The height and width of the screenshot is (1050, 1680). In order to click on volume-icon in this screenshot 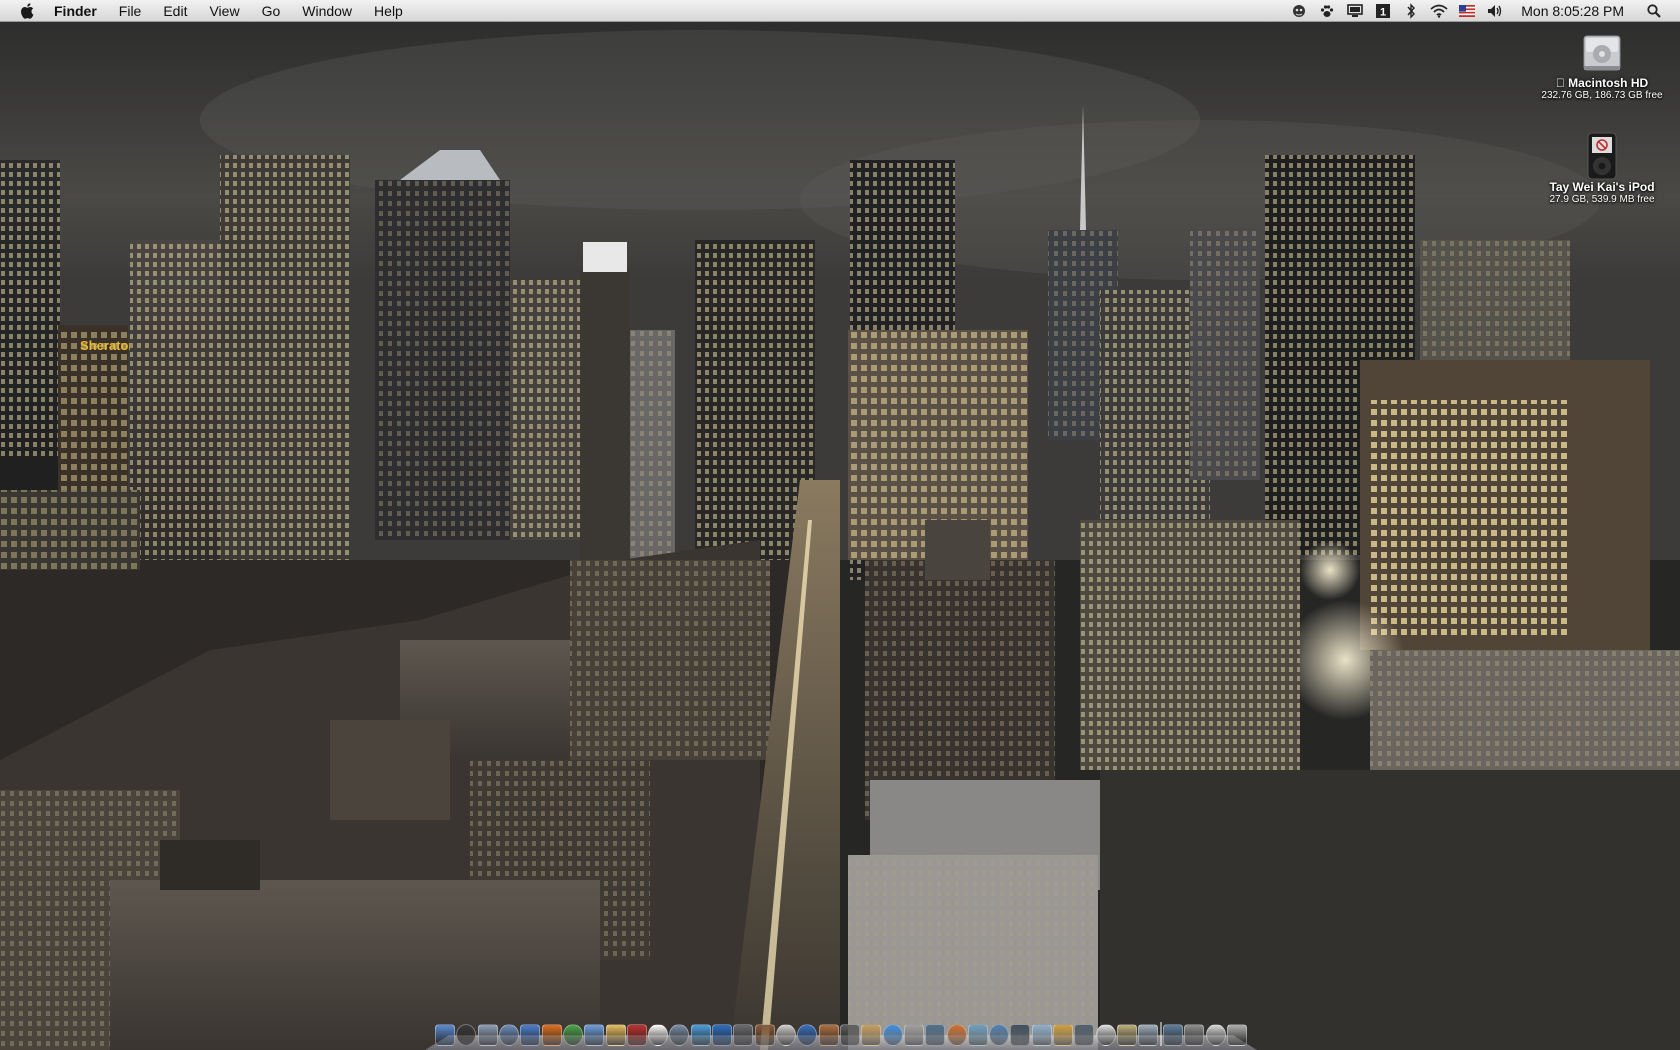, I will do `click(1495, 11)`.